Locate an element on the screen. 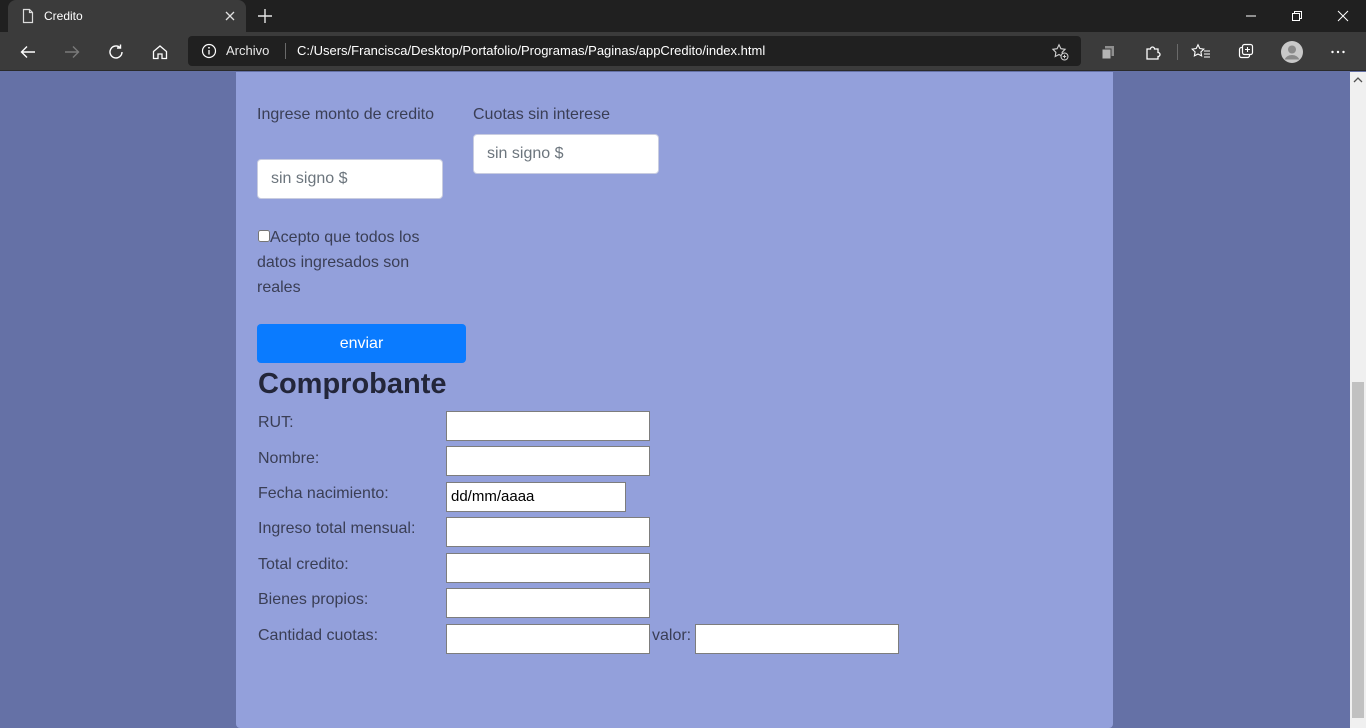 The image size is (1366, 728). rut-label: RUT: is located at coordinates (276, 422).